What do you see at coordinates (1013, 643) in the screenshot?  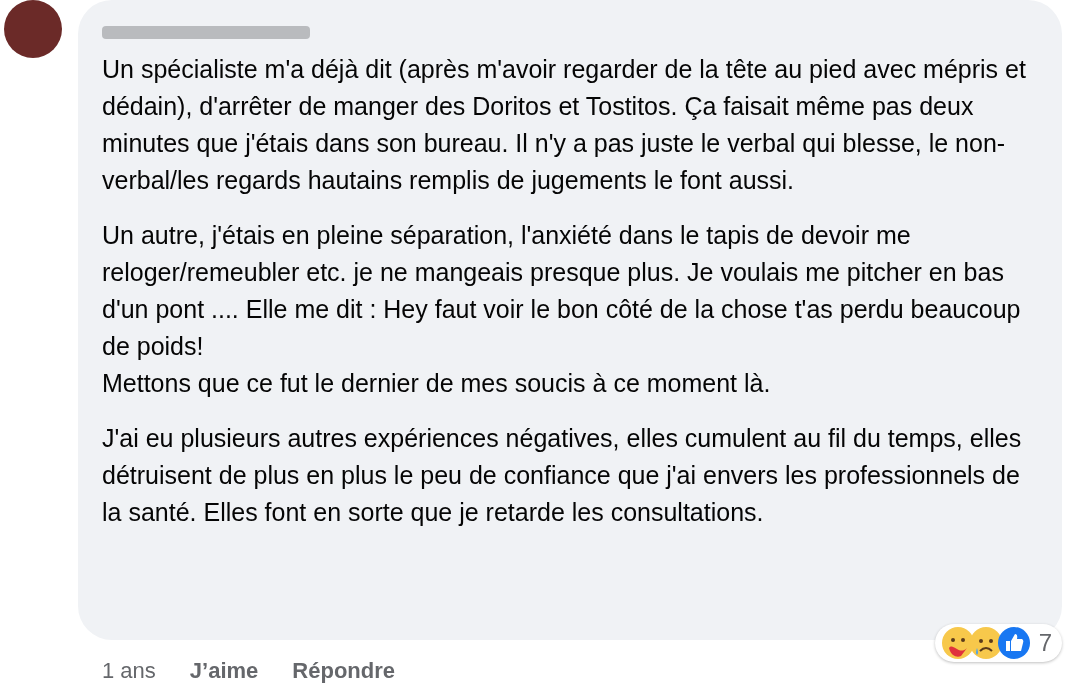 I see `thumbs-up-icon` at bounding box center [1013, 643].